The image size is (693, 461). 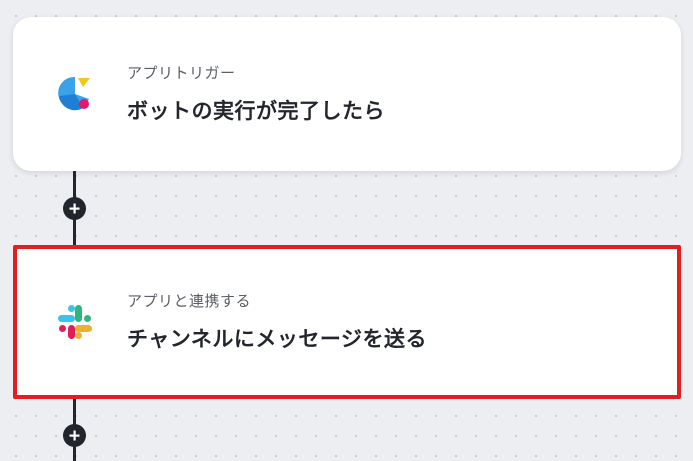 What do you see at coordinates (75, 322) in the screenshot?
I see `slack-icon` at bounding box center [75, 322].